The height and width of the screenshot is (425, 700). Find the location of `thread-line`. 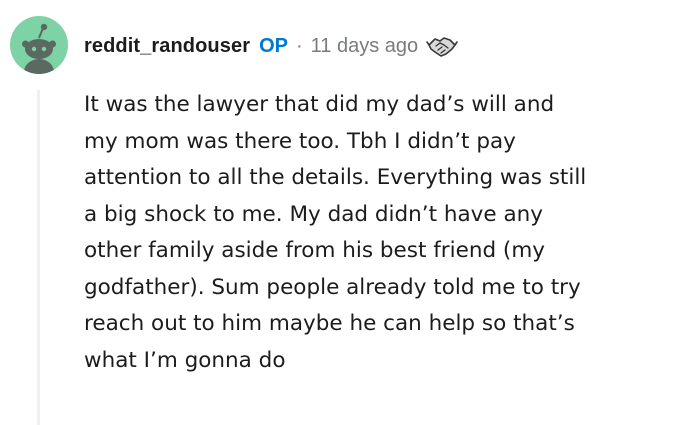

thread-line is located at coordinates (38, 257).